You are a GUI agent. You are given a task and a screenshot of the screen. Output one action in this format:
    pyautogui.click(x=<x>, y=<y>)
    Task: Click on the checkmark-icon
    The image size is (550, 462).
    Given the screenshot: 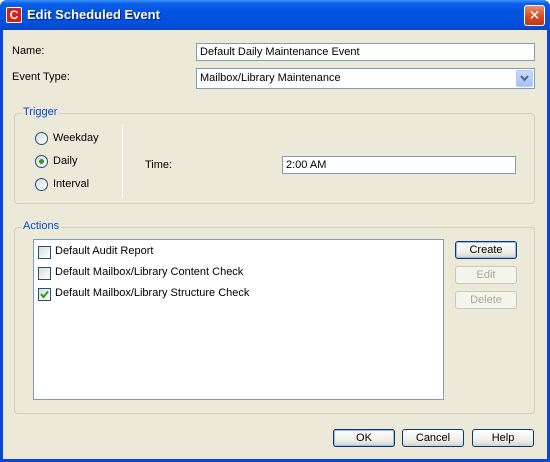 What is the action you would take?
    pyautogui.click(x=44, y=294)
    